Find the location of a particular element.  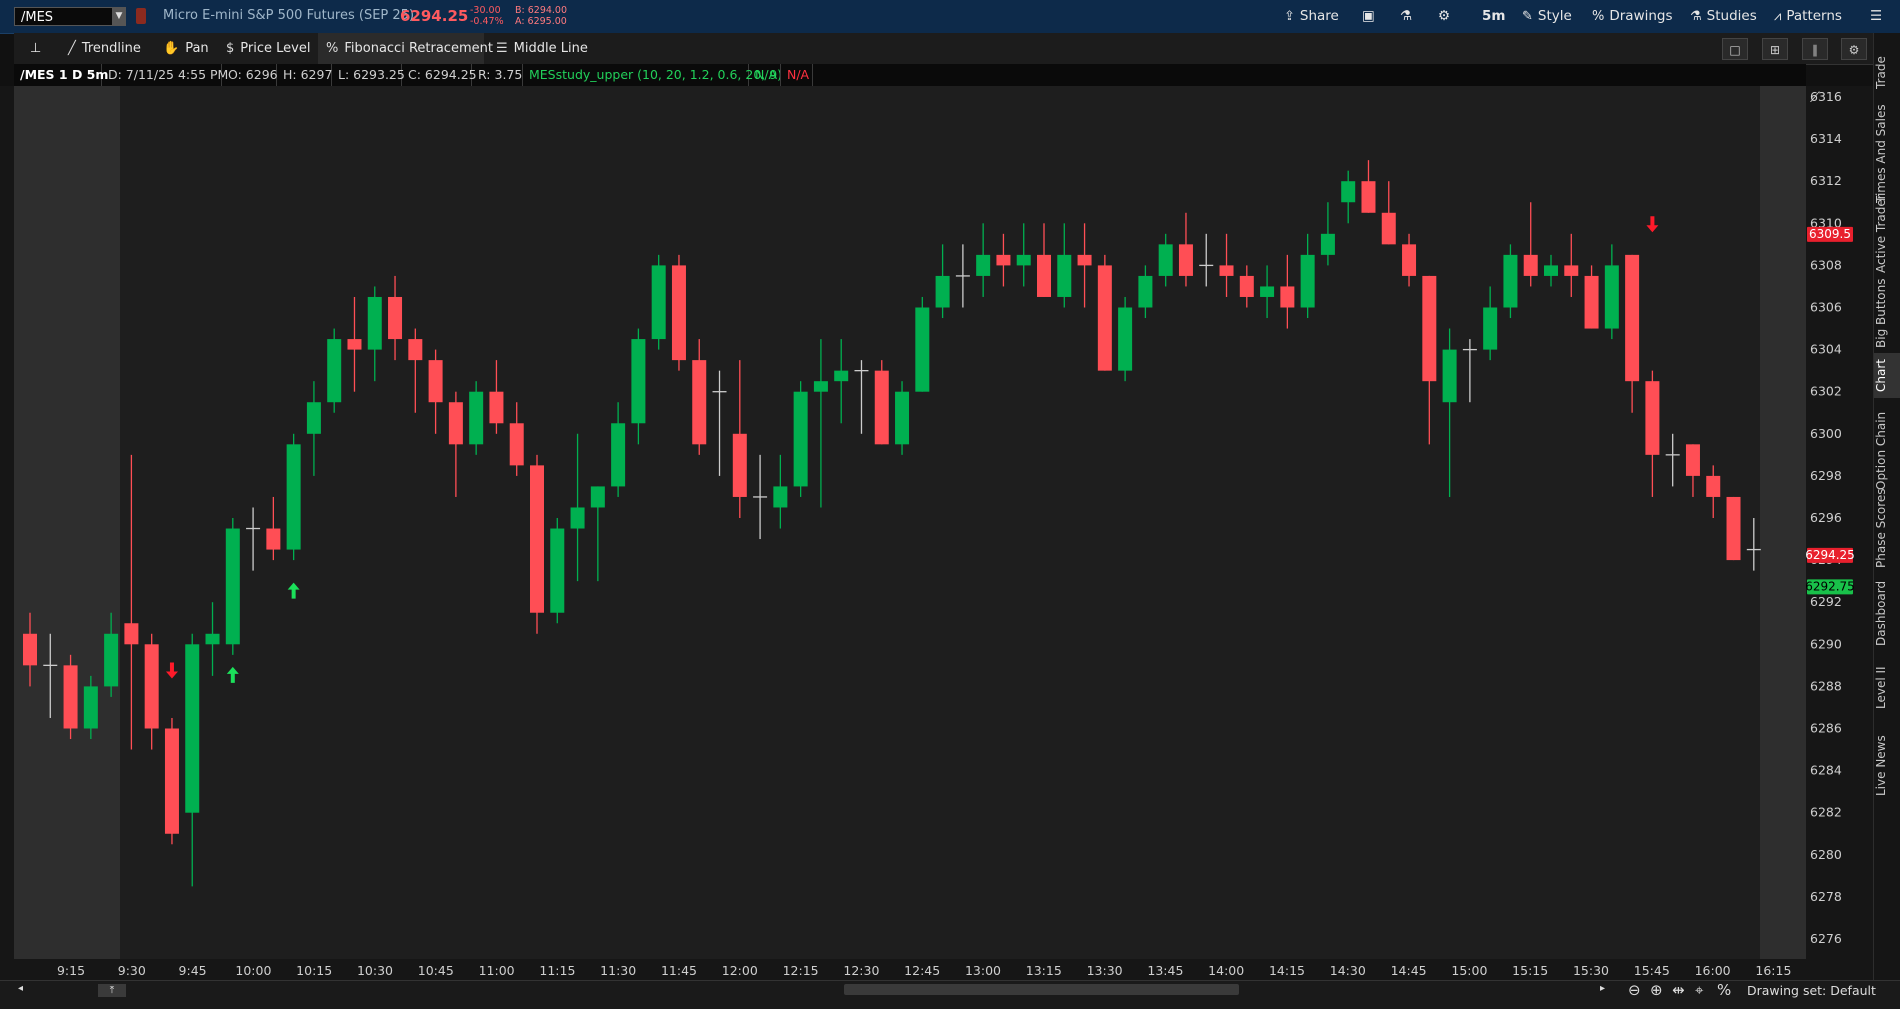

drawing-set-label: Drawing set: Default is located at coordinates (1811, 990).